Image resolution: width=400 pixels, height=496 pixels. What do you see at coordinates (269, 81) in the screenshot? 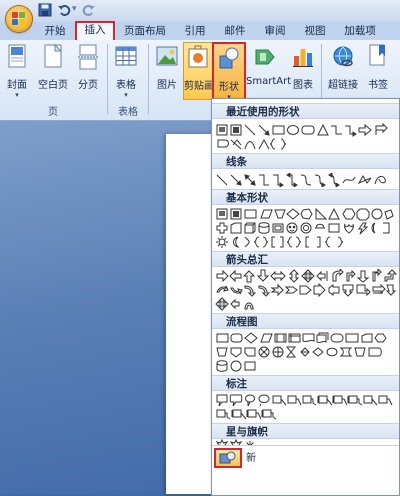
I see `smartart-label: SmartArt` at bounding box center [269, 81].